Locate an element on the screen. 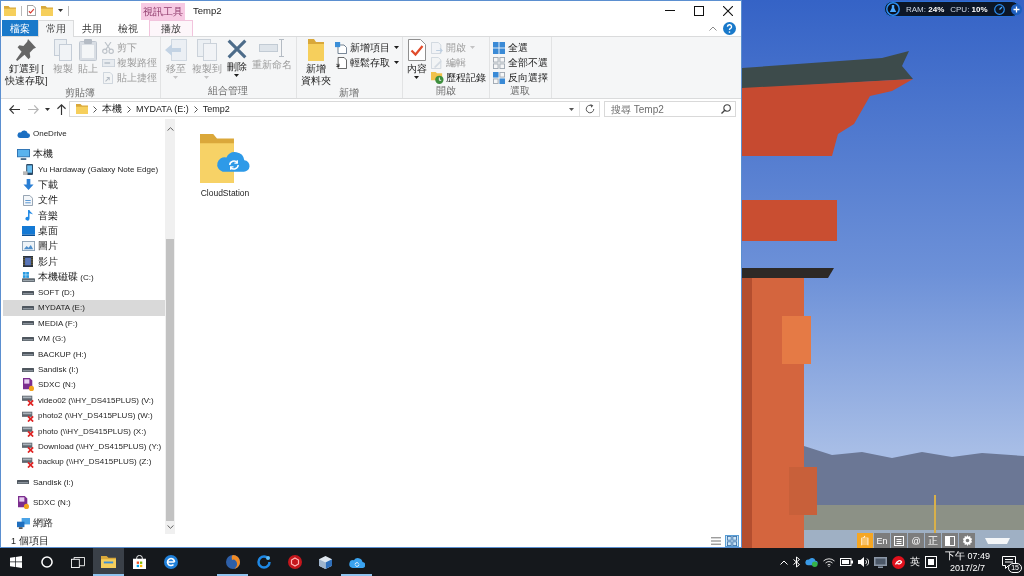  plus-circle-icon is located at coordinates (1016, 9).